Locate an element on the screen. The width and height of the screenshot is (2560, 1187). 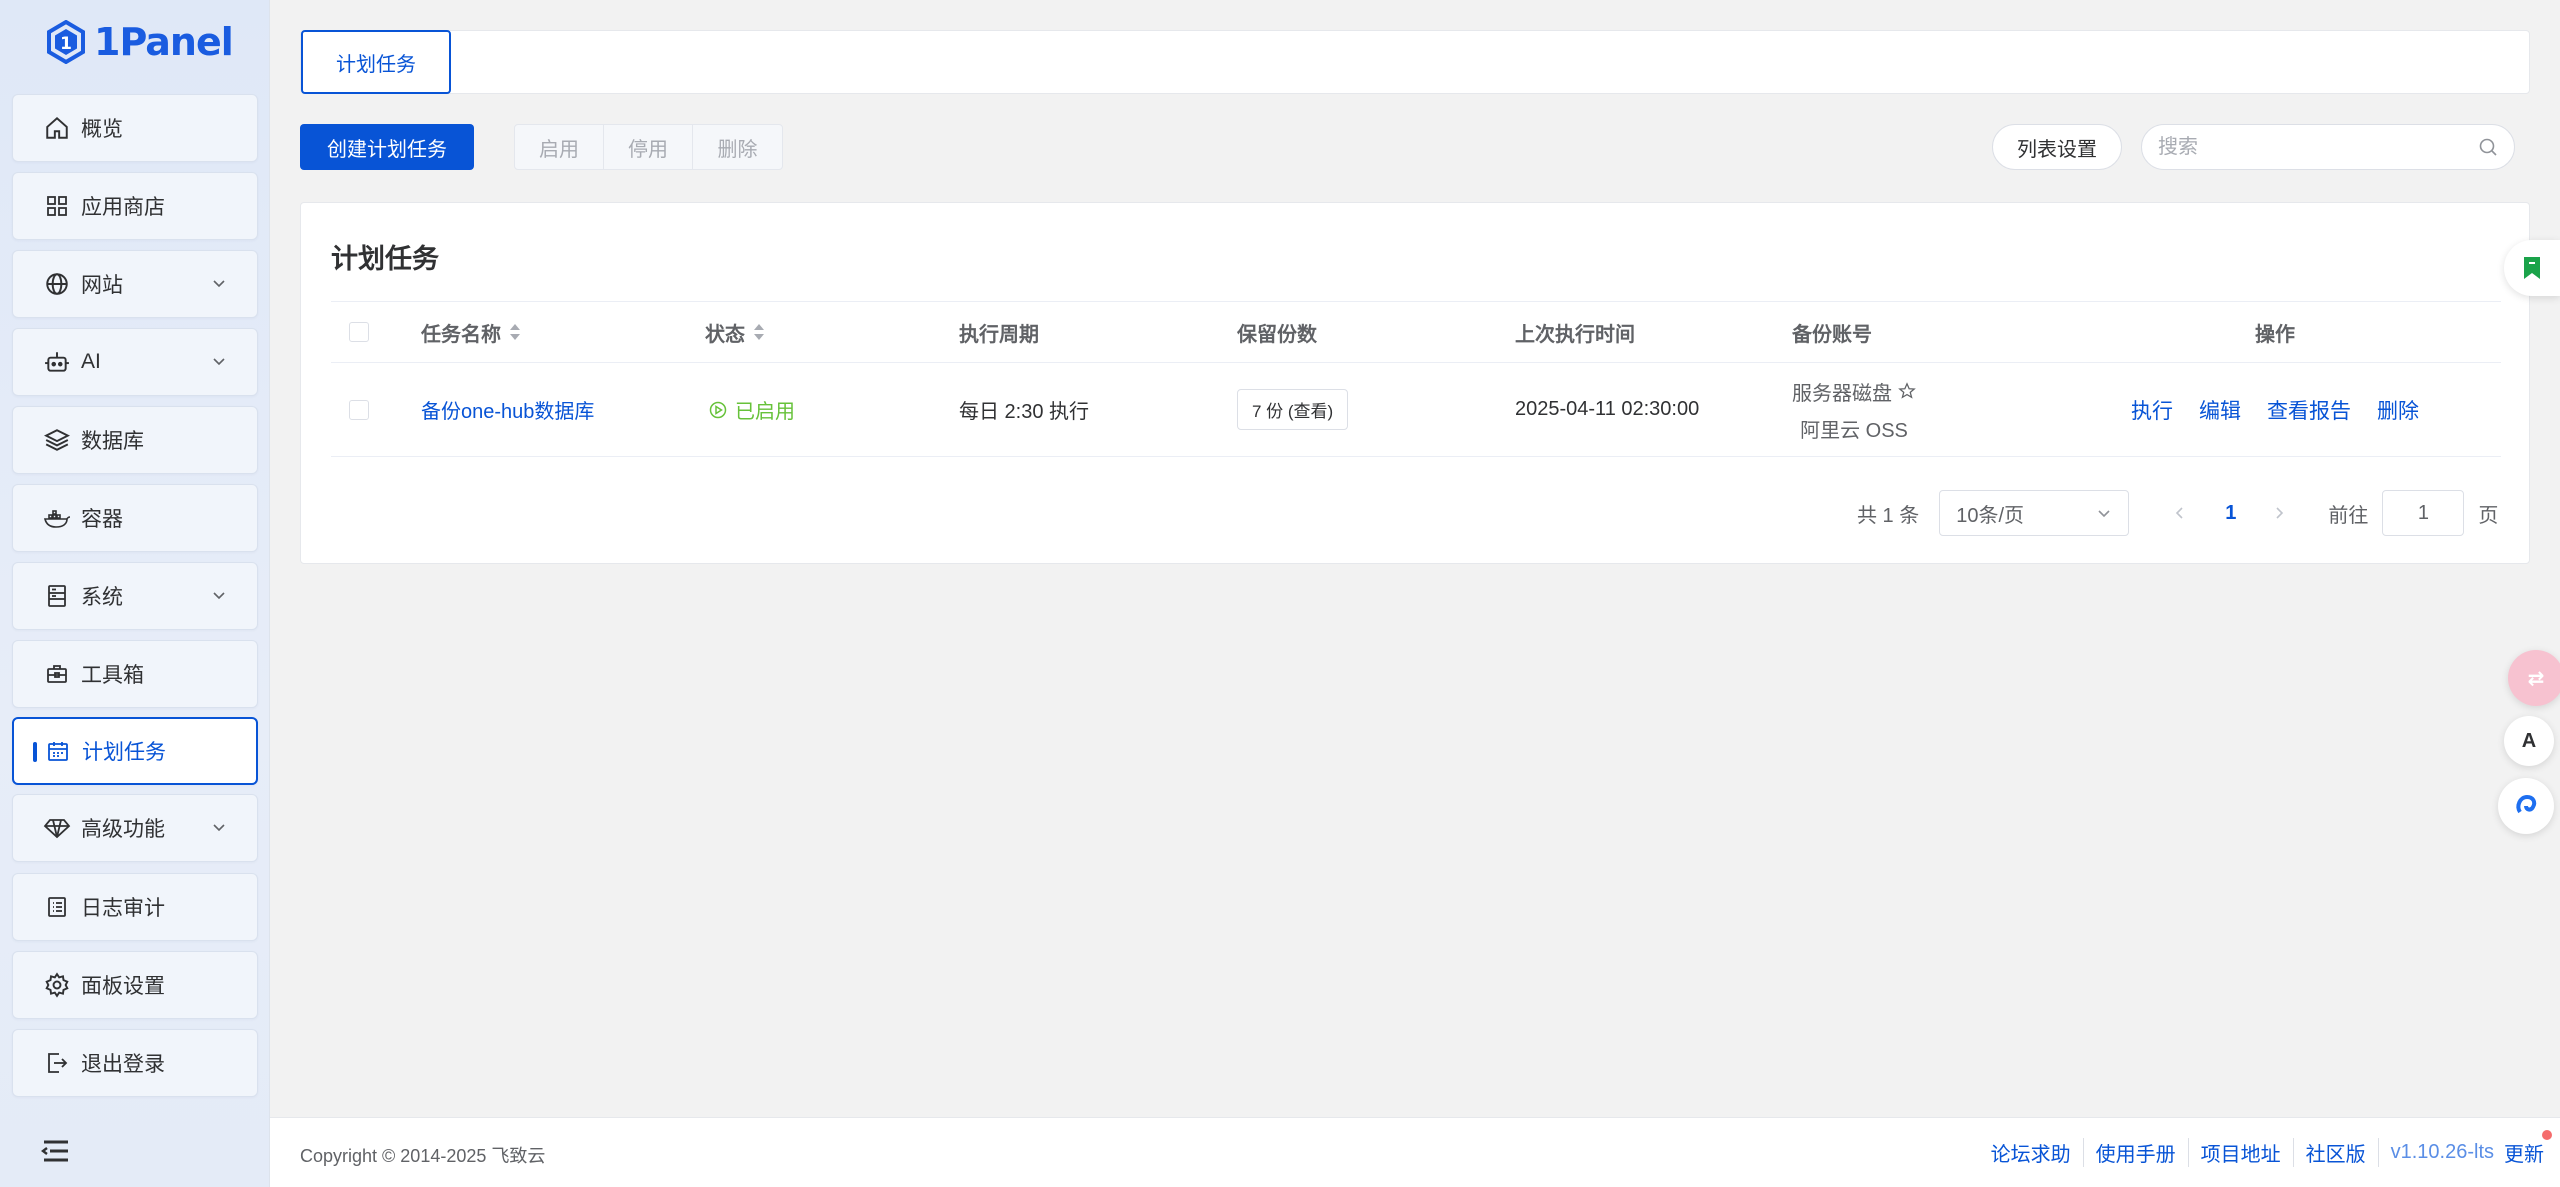
cycle-value: 每日 2:30 执行 is located at coordinates (1024, 412).